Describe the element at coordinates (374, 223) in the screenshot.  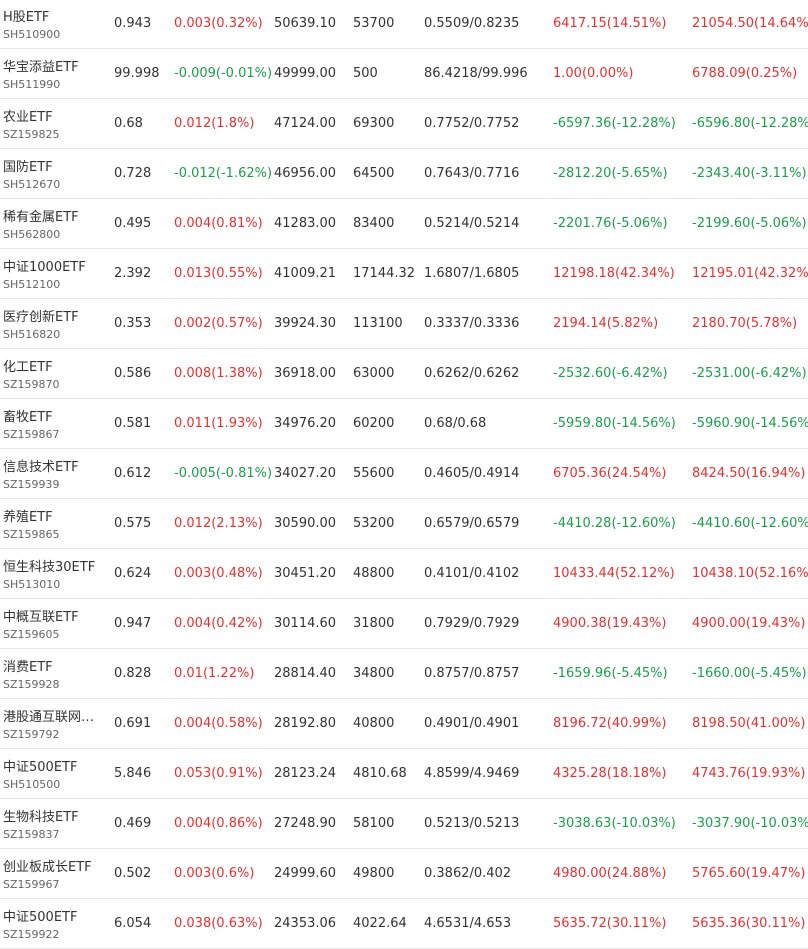
I see `quantity-cell: 83400` at that location.